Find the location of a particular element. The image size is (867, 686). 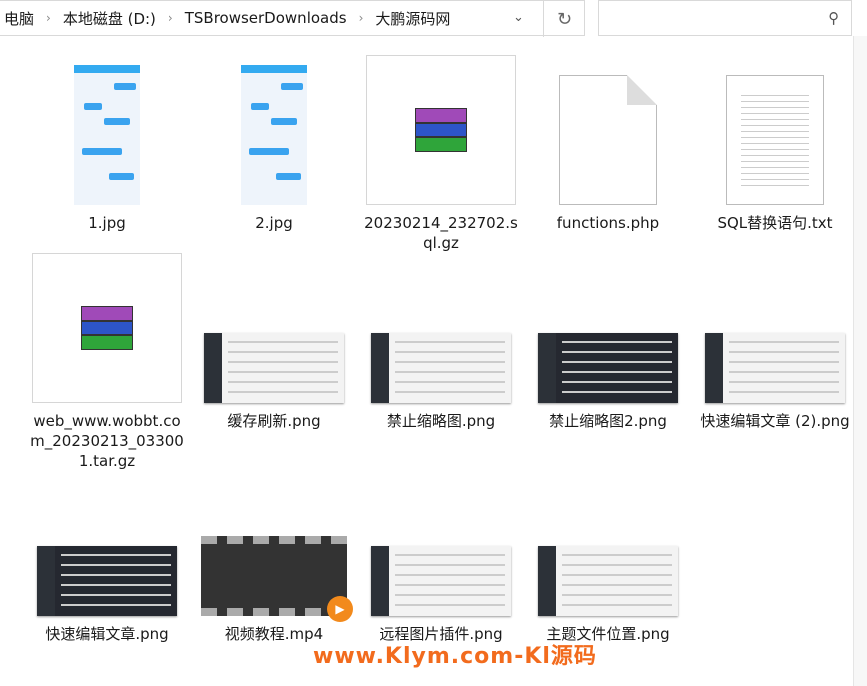

file-name: 快速编辑文章 (2).png is located at coordinates (775, 421).